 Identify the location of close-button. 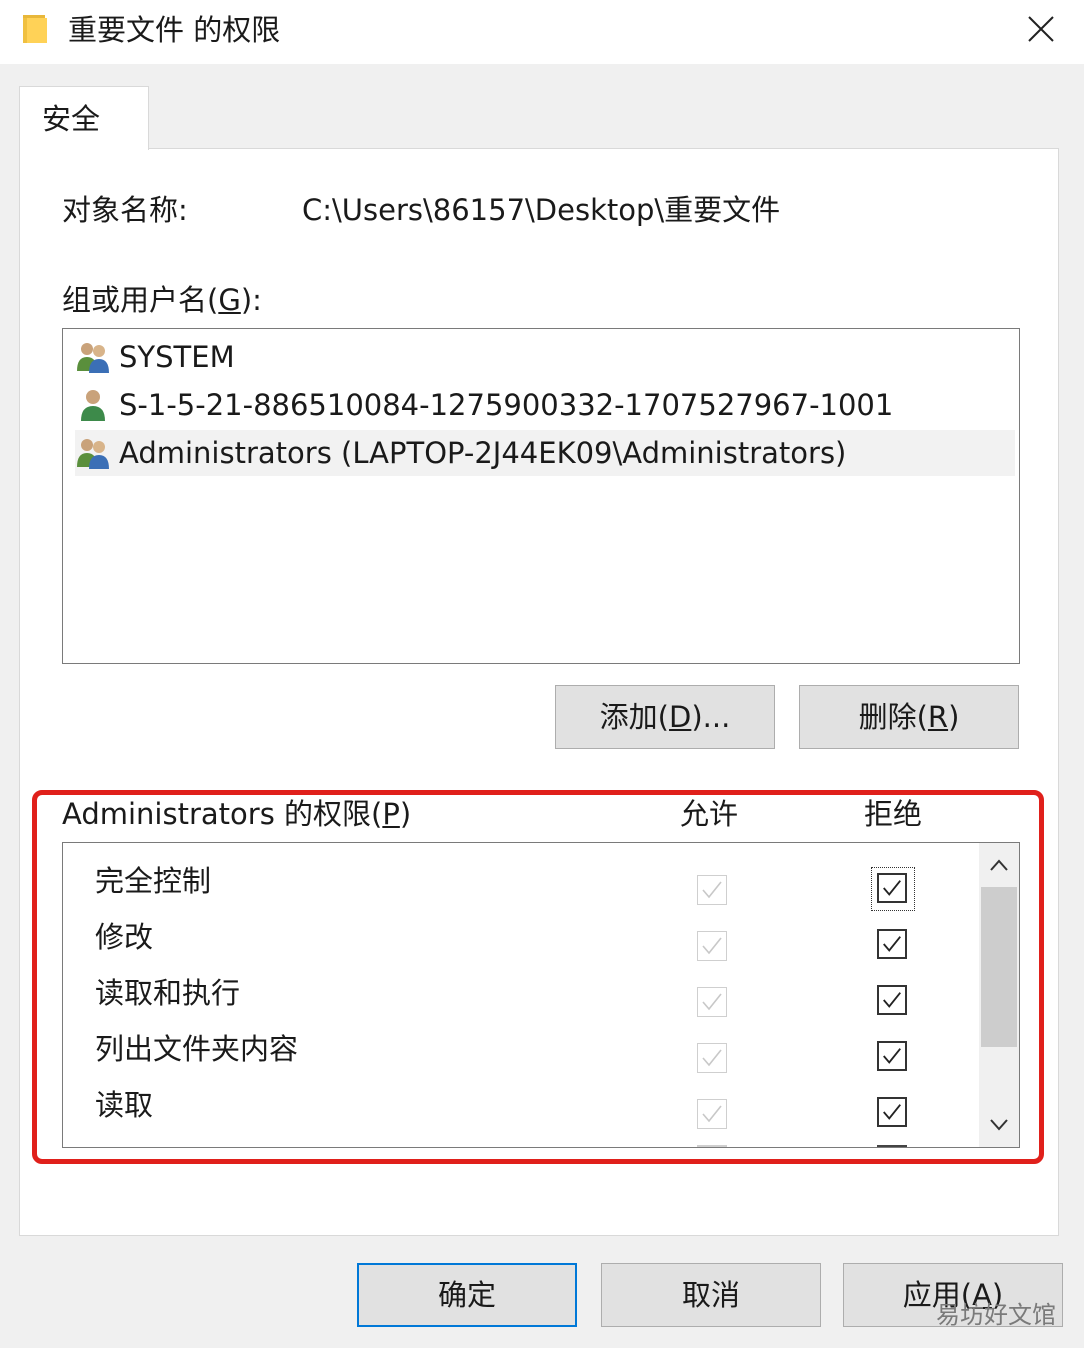
(1041, 29).